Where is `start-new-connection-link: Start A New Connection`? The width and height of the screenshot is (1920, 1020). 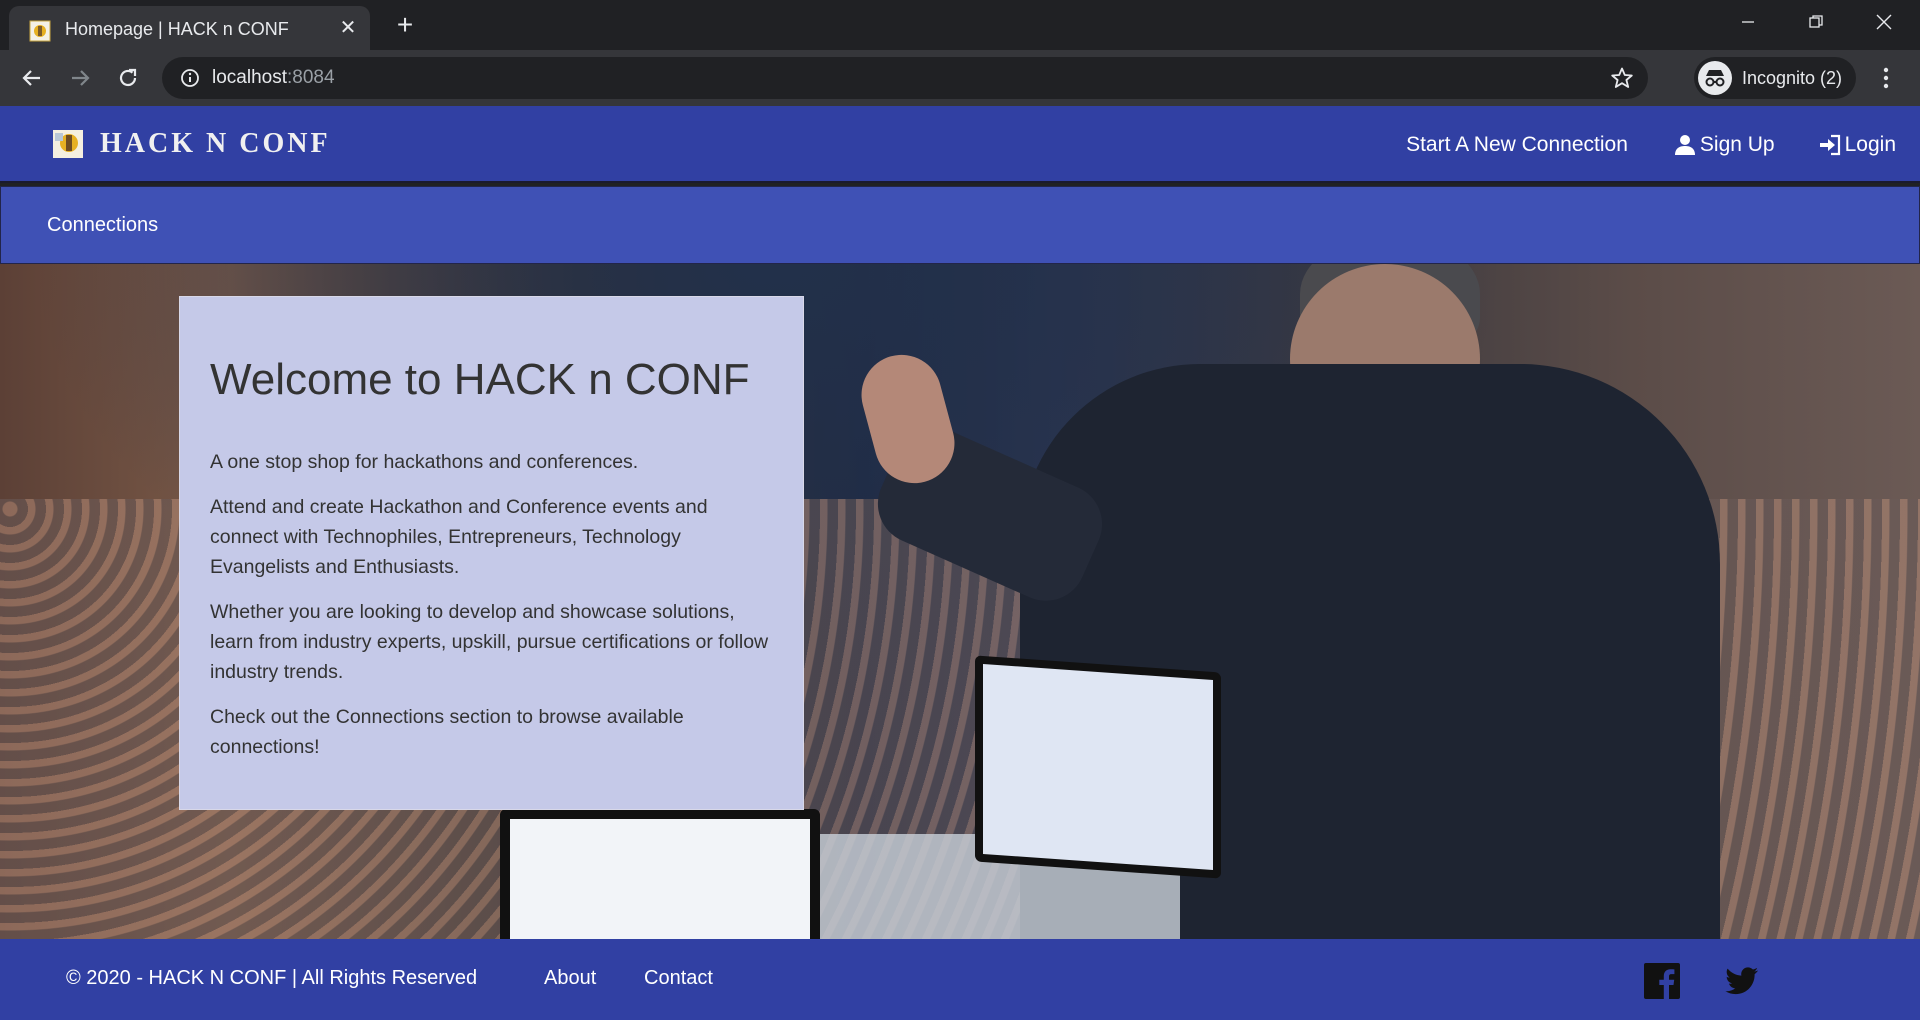
start-new-connection-link: Start A New Connection is located at coordinates (1517, 145).